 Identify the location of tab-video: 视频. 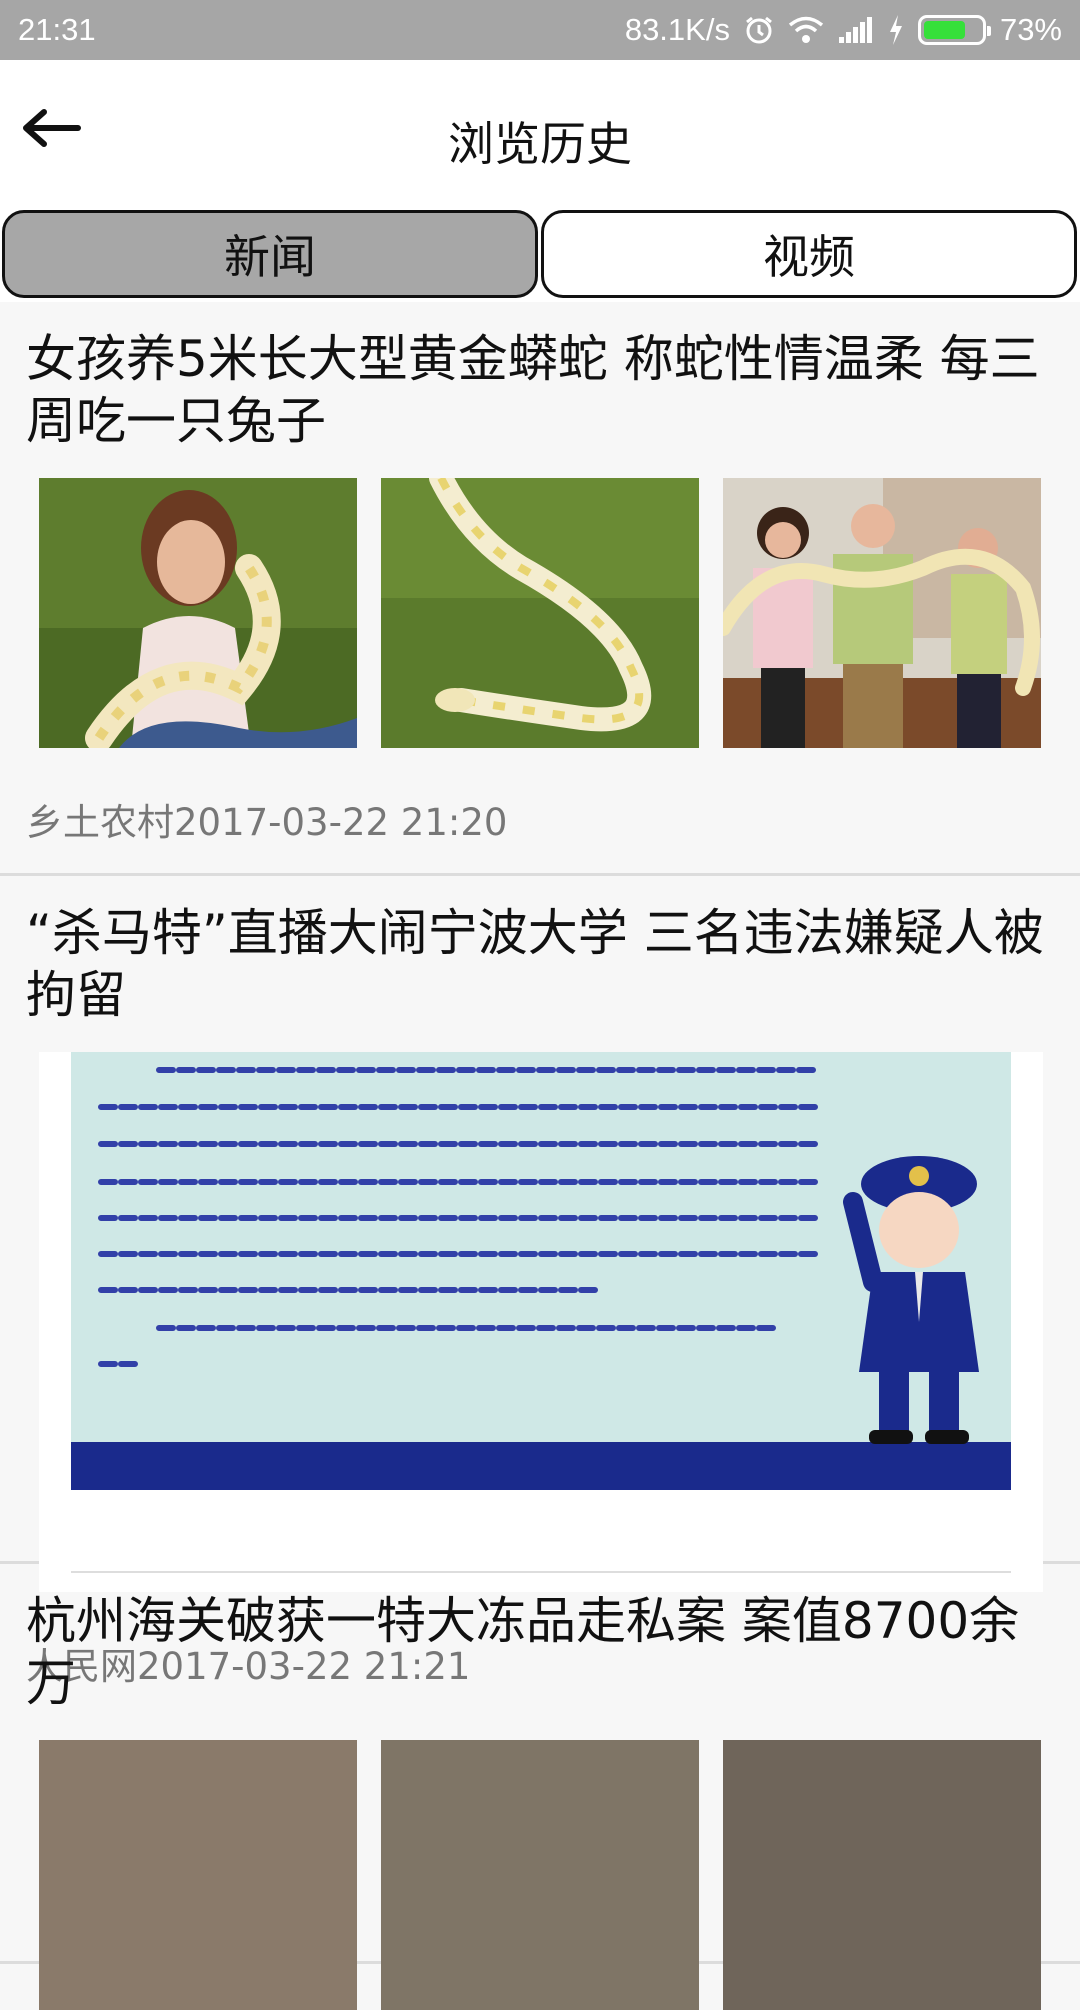
(809, 254).